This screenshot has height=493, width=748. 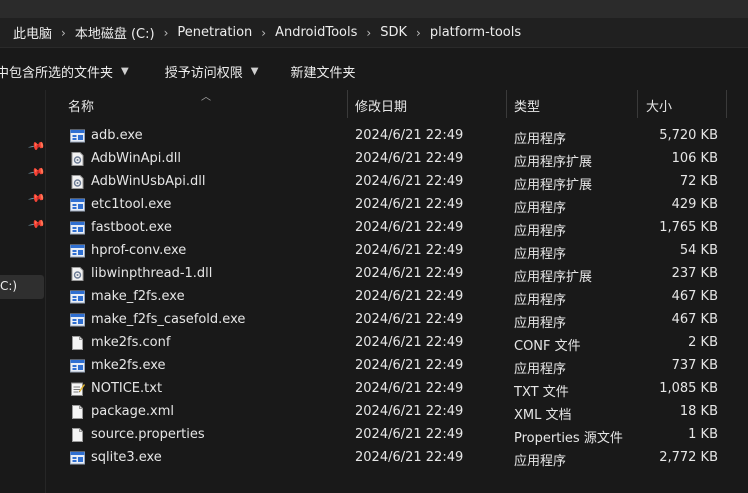 I want to click on column-name: 名称, so click(x=81, y=105).